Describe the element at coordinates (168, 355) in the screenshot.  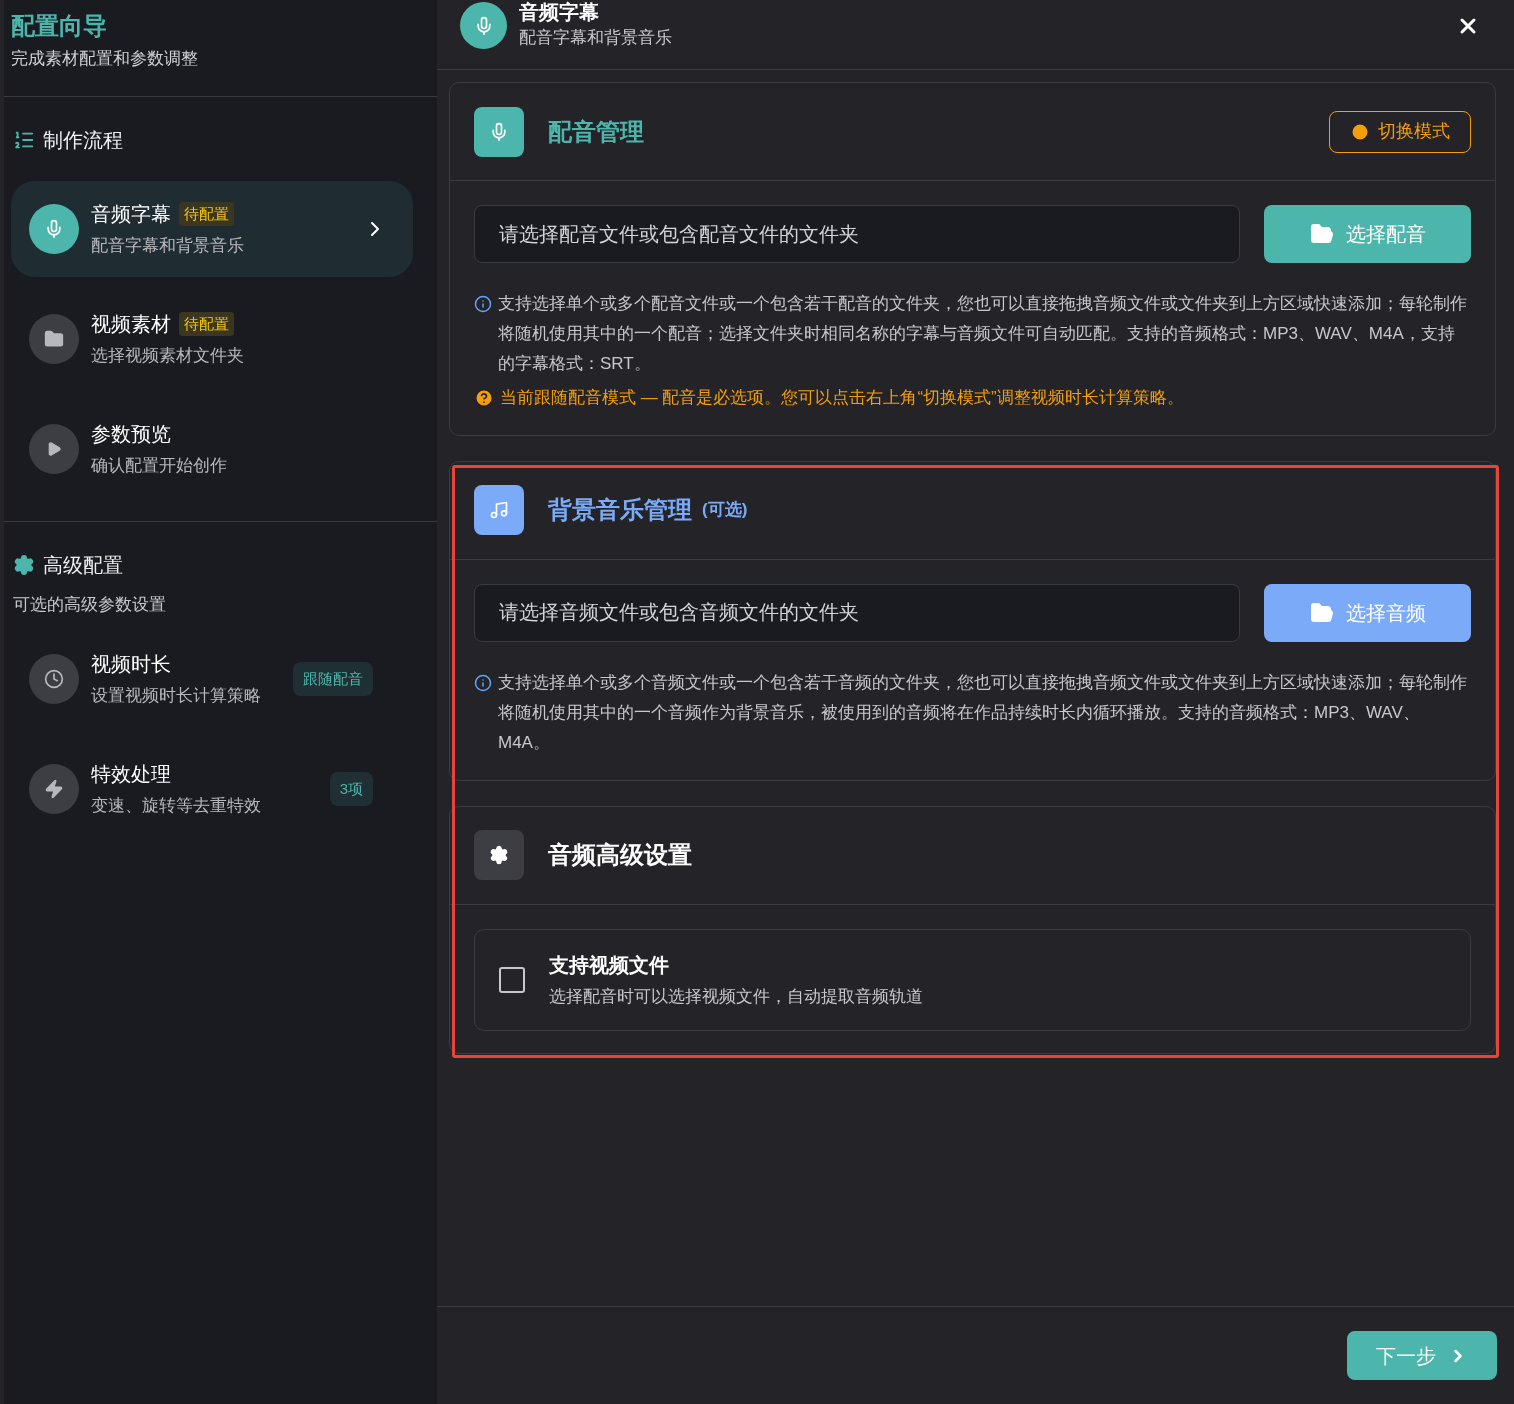
I see `step-subtitle: 选择视频素材文件夹` at that location.